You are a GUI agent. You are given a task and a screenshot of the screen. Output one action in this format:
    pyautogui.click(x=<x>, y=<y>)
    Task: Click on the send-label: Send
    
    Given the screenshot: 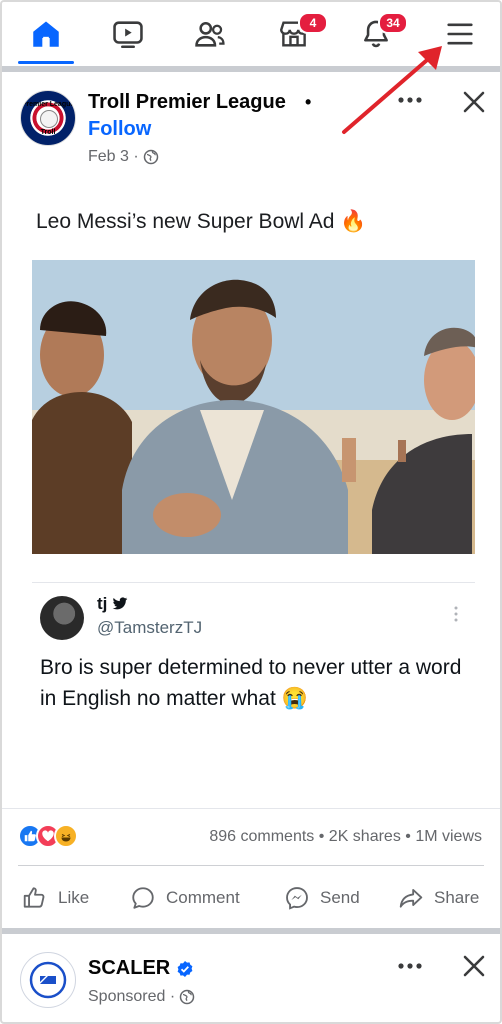 What is the action you would take?
    pyautogui.click(x=340, y=897)
    